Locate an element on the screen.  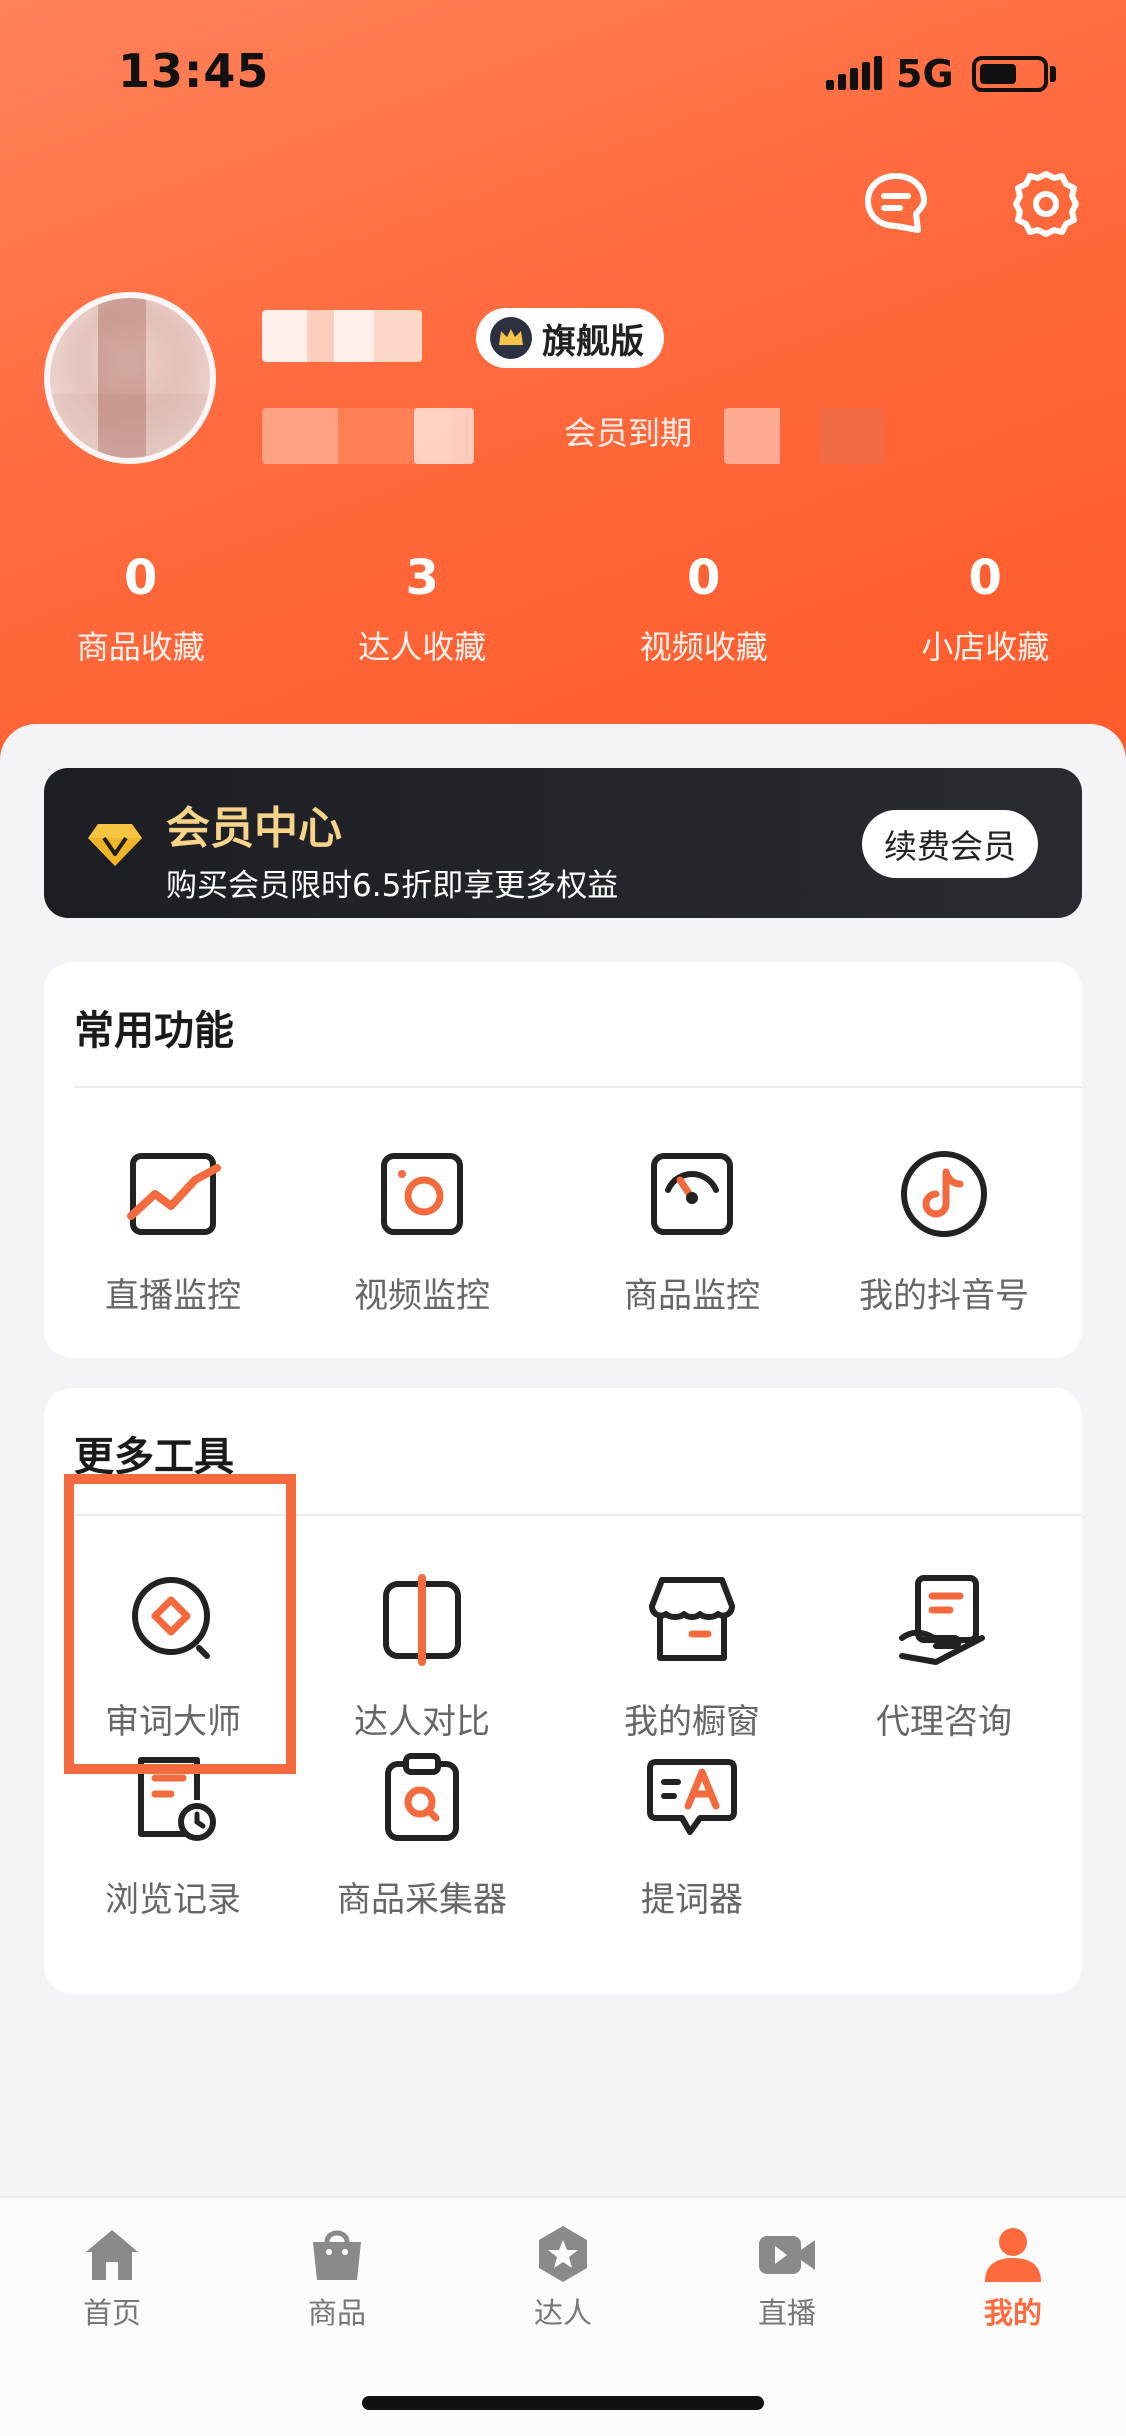
tool-my-douyin: 我的抖音号 is located at coordinates (944, 1231).